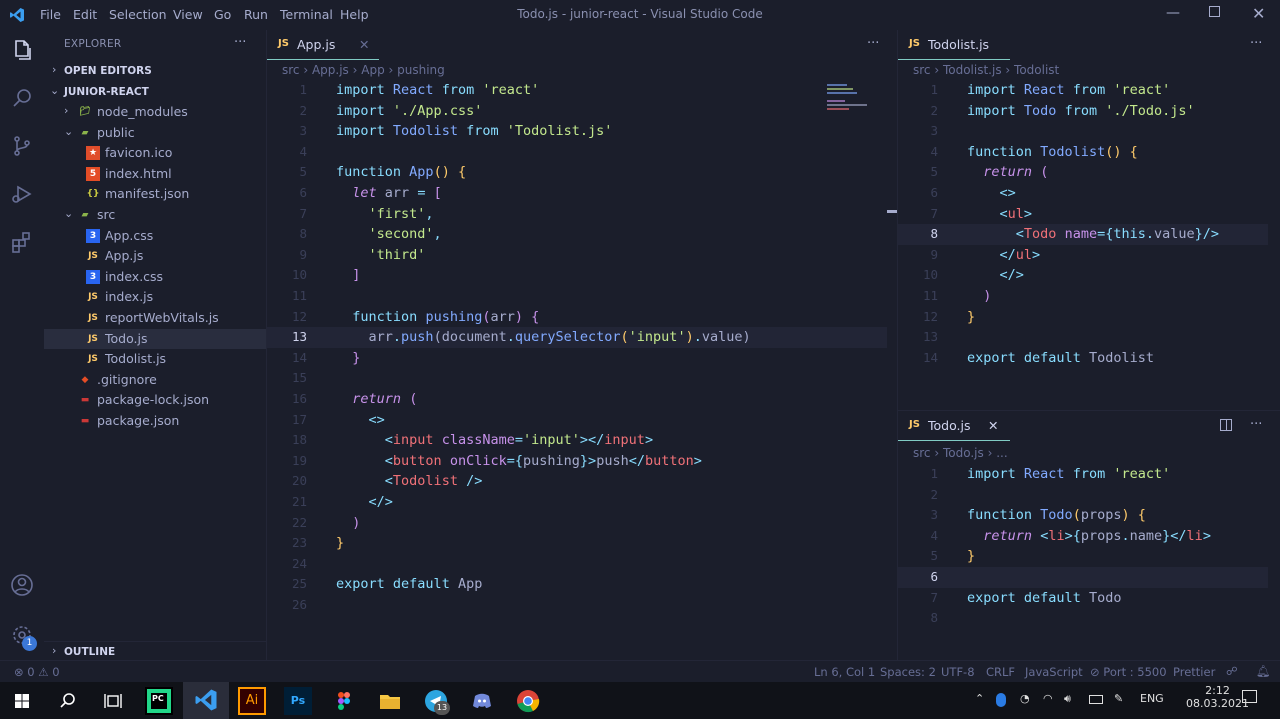  Describe the element at coordinates (155, 174) in the screenshot. I see `tree-item: 5 index.html` at that location.